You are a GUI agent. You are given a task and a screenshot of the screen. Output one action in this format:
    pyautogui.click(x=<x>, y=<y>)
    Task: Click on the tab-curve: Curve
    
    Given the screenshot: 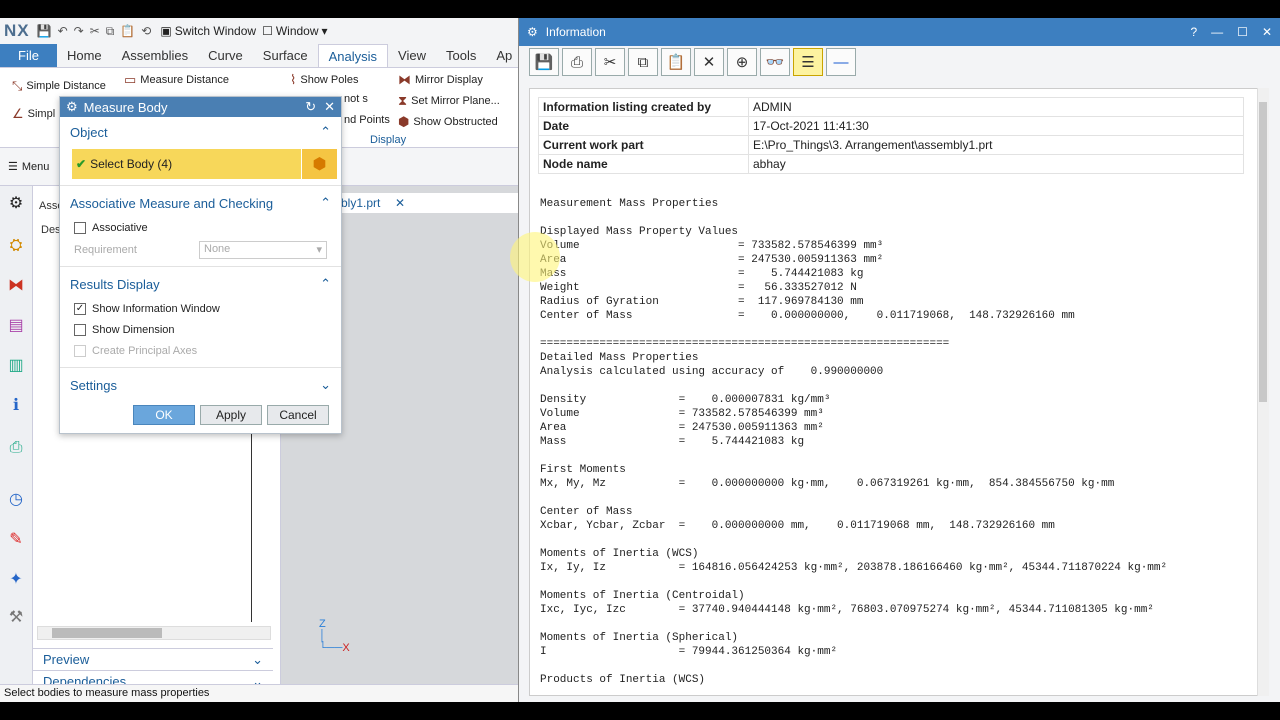 What is the action you would take?
    pyautogui.click(x=225, y=55)
    